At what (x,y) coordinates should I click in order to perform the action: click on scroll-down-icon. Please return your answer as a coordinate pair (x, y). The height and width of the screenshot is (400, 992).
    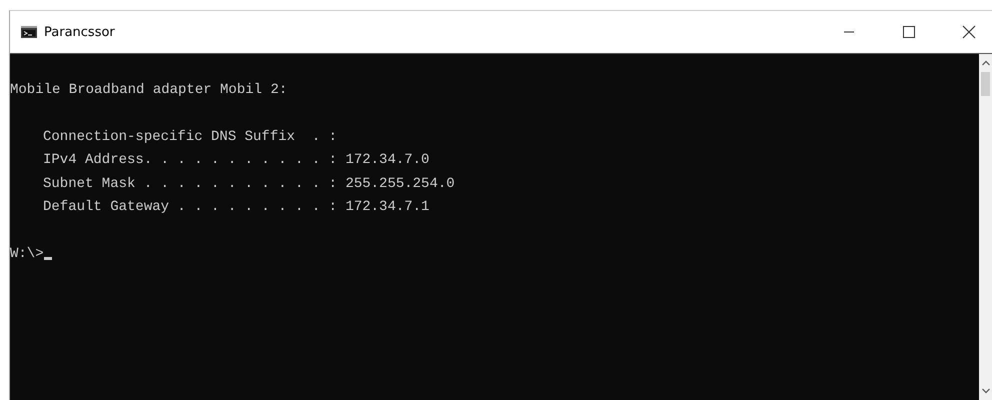
    Looking at the image, I should click on (986, 391).